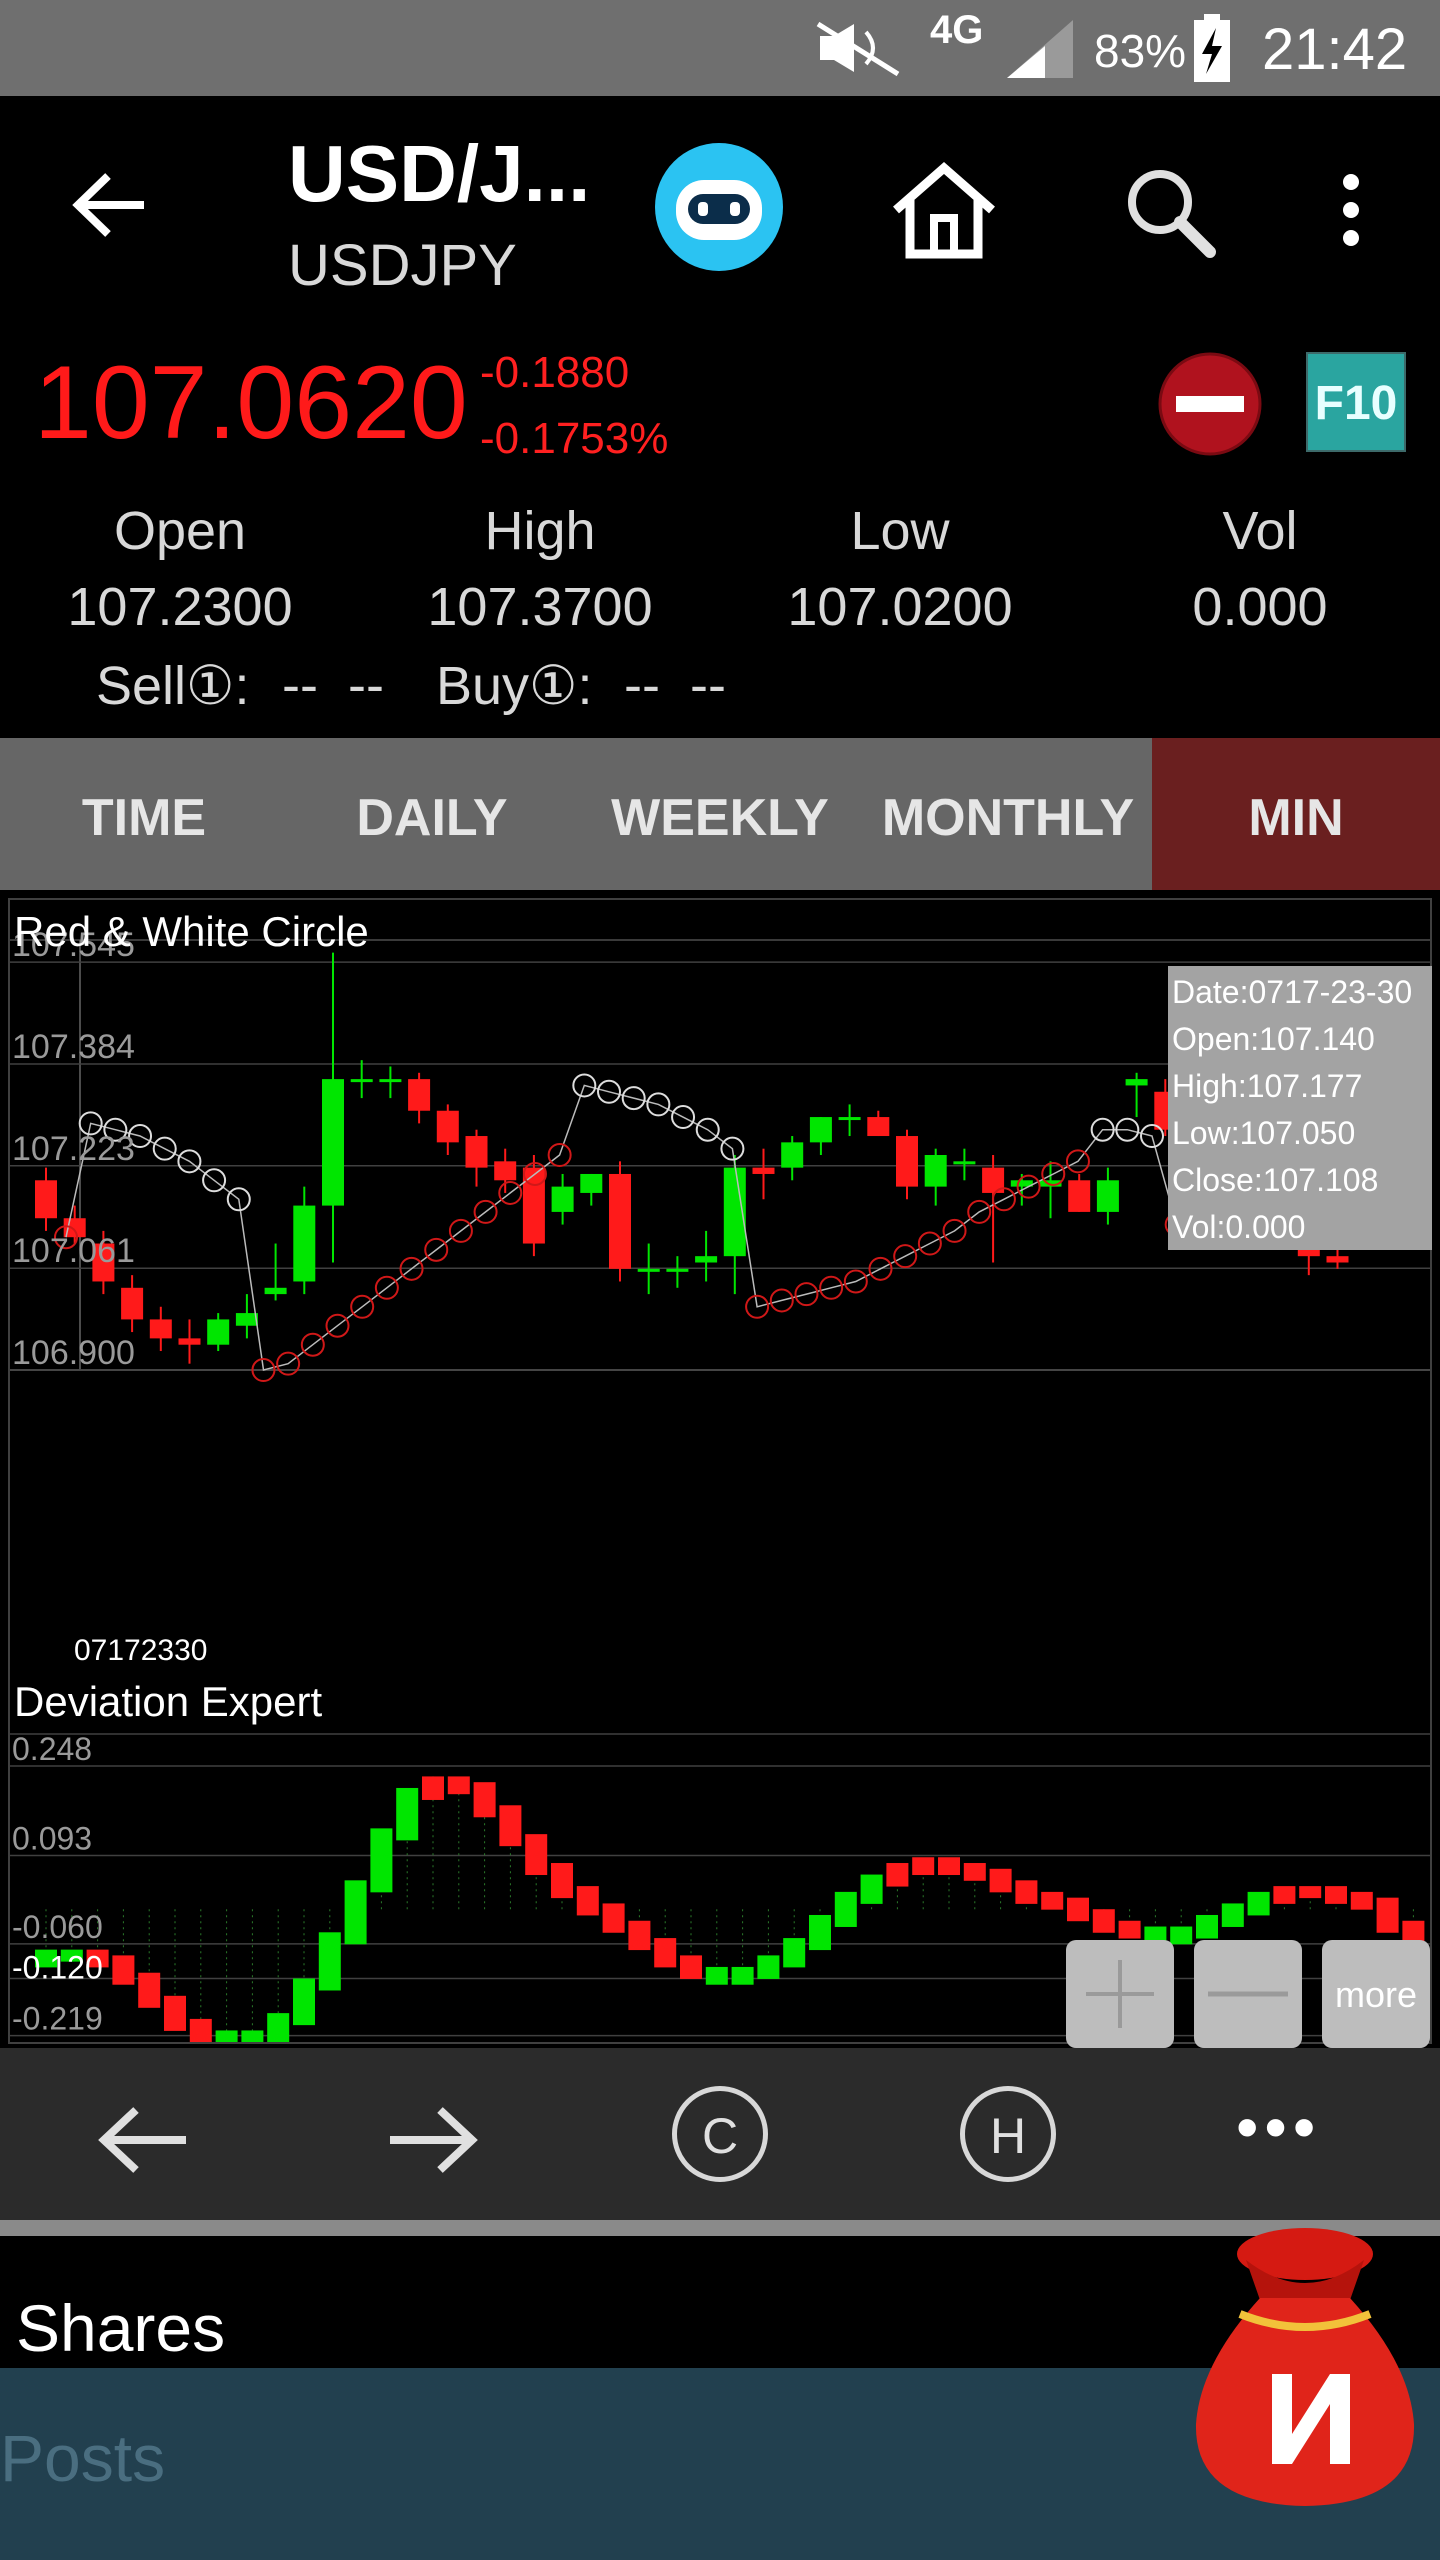  Describe the element at coordinates (1278, 2127) in the screenshot. I see `toolbar-more-button: •••` at that location.